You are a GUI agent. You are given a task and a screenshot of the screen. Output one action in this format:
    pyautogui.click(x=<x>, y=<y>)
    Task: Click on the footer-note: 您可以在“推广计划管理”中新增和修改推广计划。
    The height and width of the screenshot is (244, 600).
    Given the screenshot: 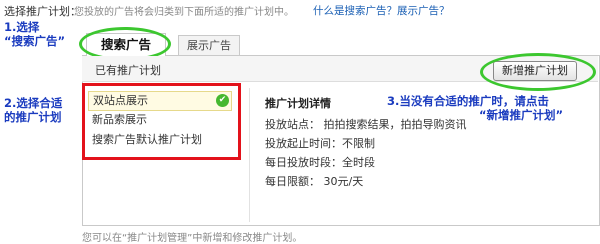 What is the action you would take?
    pyautogui.click(x=192, y=238)
    